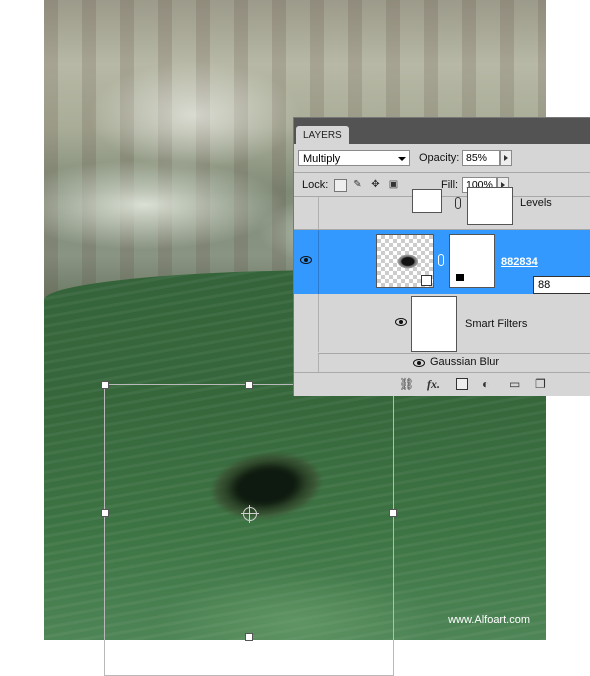 Image resolution: width=590 pixels, height=676 pixels. Describe the element at coordinates (393, 184) in the screenshot. I see `lock-all-icon: ▣` at that location.